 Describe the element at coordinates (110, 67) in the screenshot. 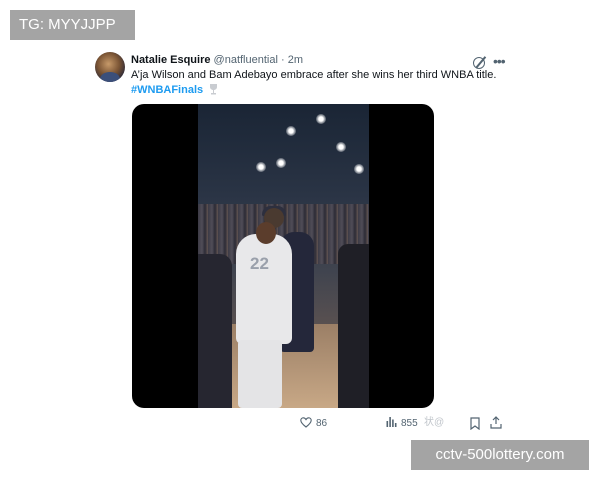

I see `avatar` at that location.